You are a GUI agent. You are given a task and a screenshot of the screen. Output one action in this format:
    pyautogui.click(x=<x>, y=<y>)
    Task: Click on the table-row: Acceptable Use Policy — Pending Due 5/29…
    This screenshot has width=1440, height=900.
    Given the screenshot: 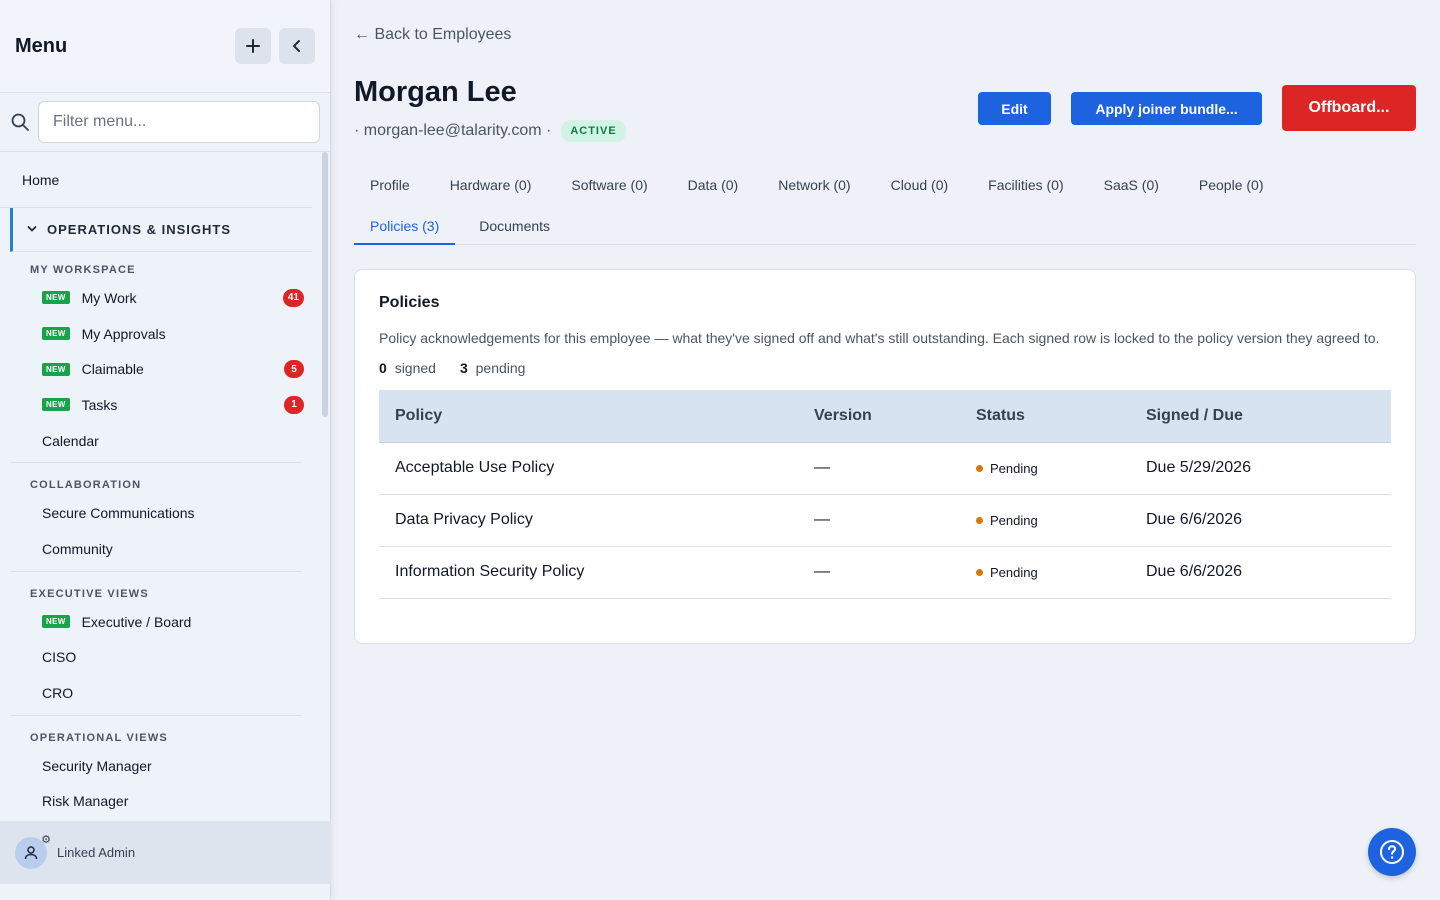 What is the action you would take?
    pyautogui.click(x=885, y=468)
    